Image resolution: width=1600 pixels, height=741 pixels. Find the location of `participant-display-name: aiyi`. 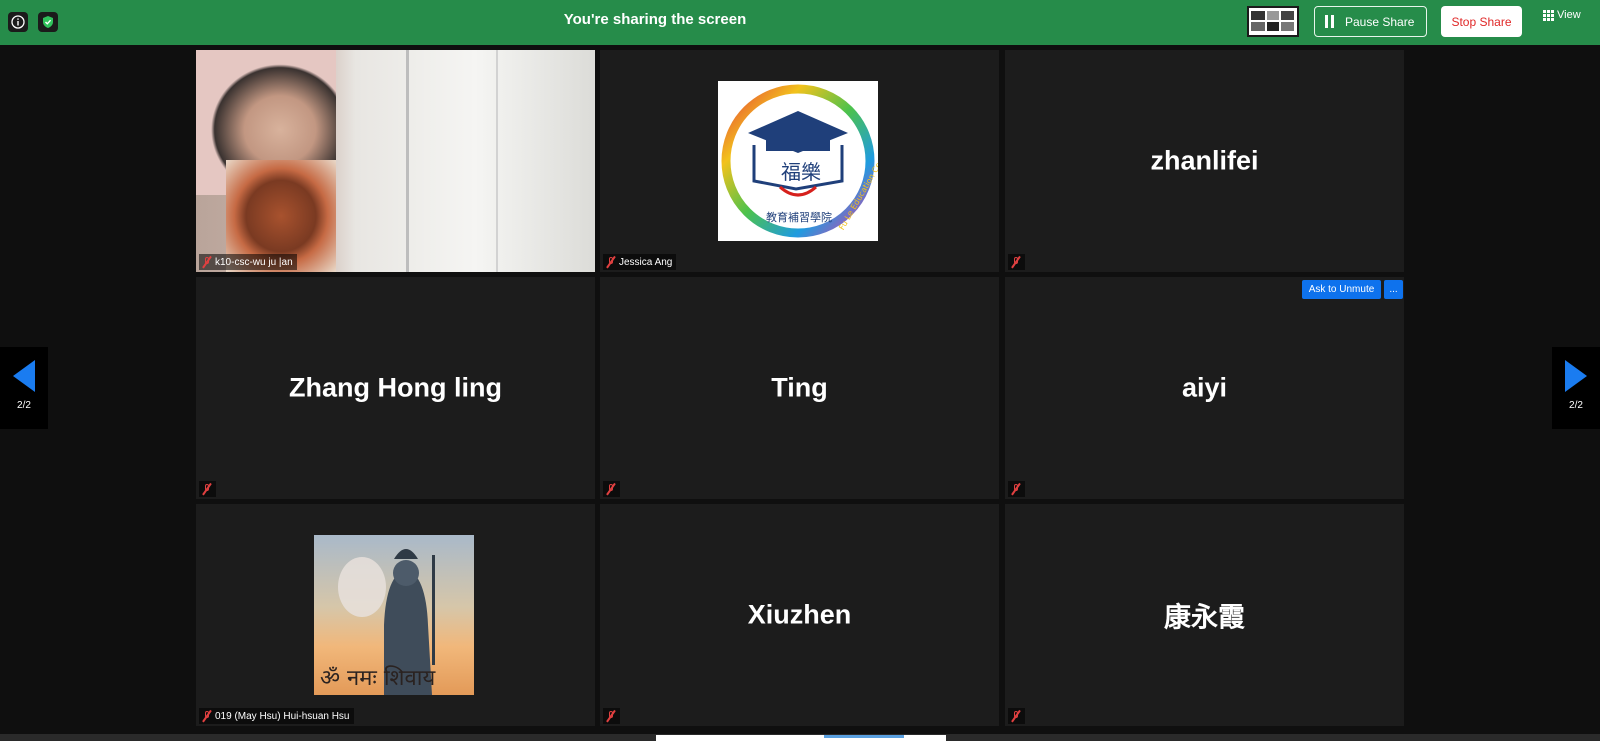

participant-display-name: aiyi is located at coordinates (1204, 387).